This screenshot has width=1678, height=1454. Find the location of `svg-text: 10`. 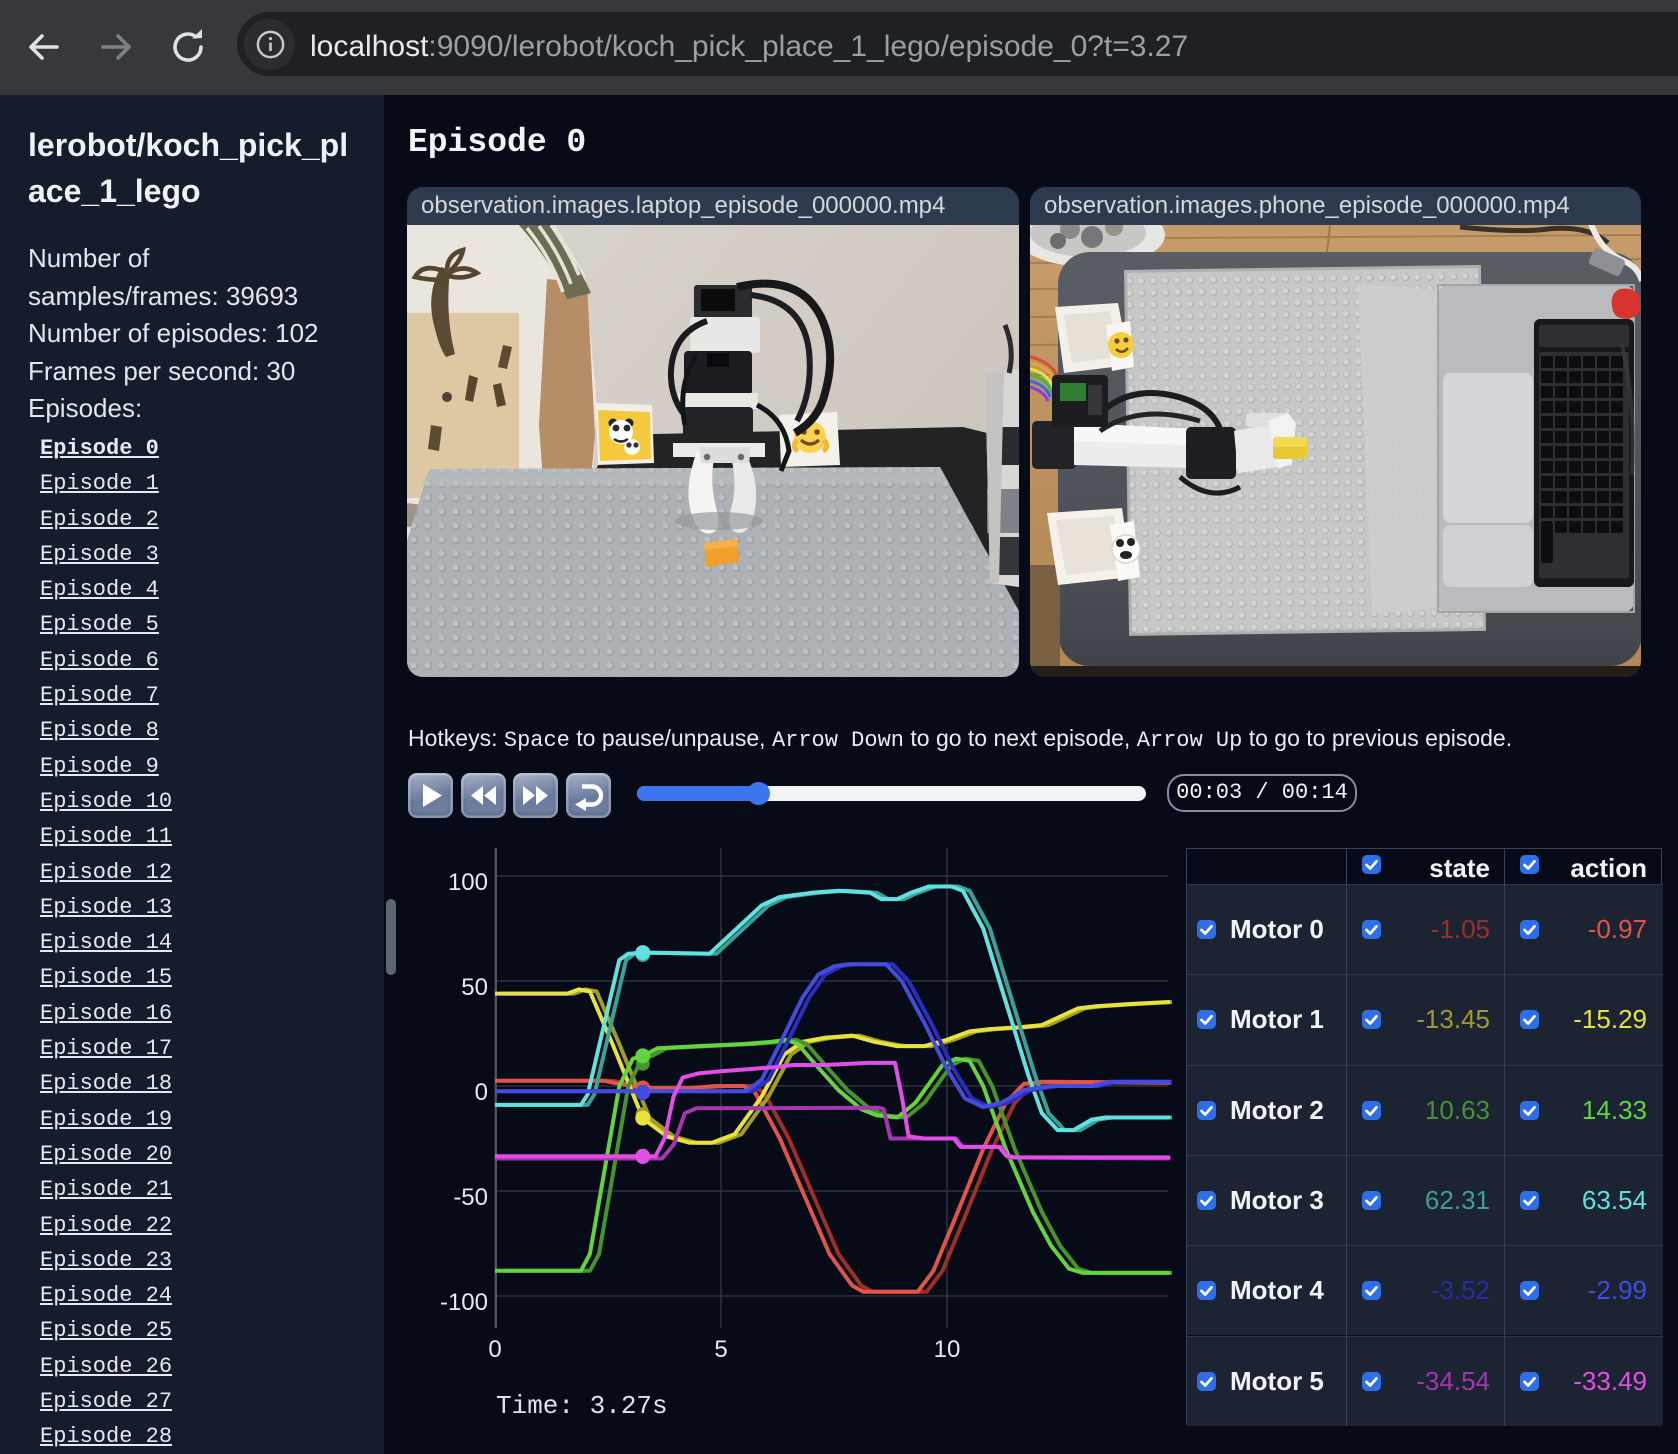

svg-text: 10 is located at coordinates (947, 1349).